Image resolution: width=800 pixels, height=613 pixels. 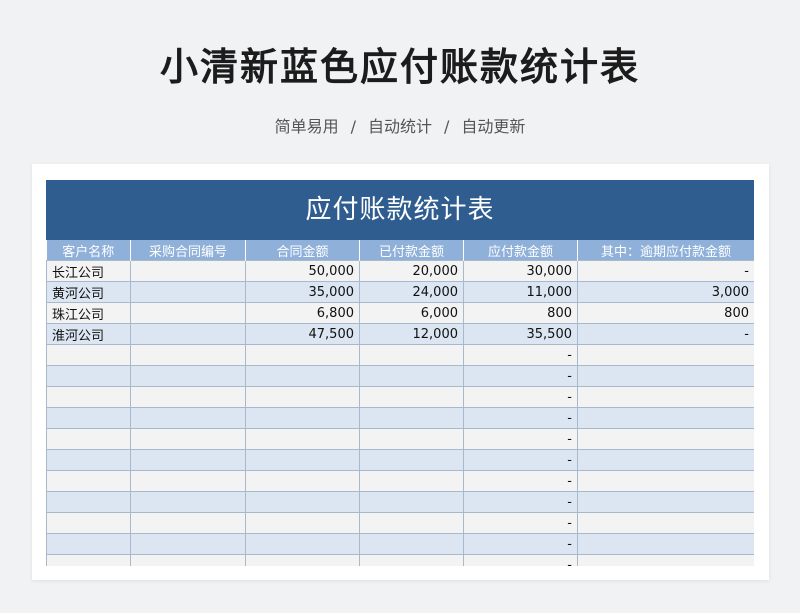 I want to click on cell-customer: 长江公司, so click(x=88, y=271).